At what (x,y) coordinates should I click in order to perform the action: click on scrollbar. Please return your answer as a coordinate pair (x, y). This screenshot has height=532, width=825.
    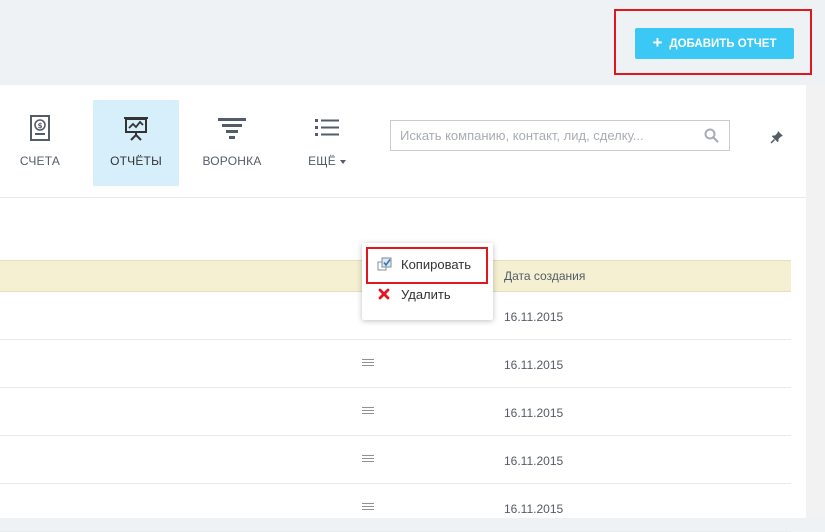
    Looking at the image, I should click on (815, 301).